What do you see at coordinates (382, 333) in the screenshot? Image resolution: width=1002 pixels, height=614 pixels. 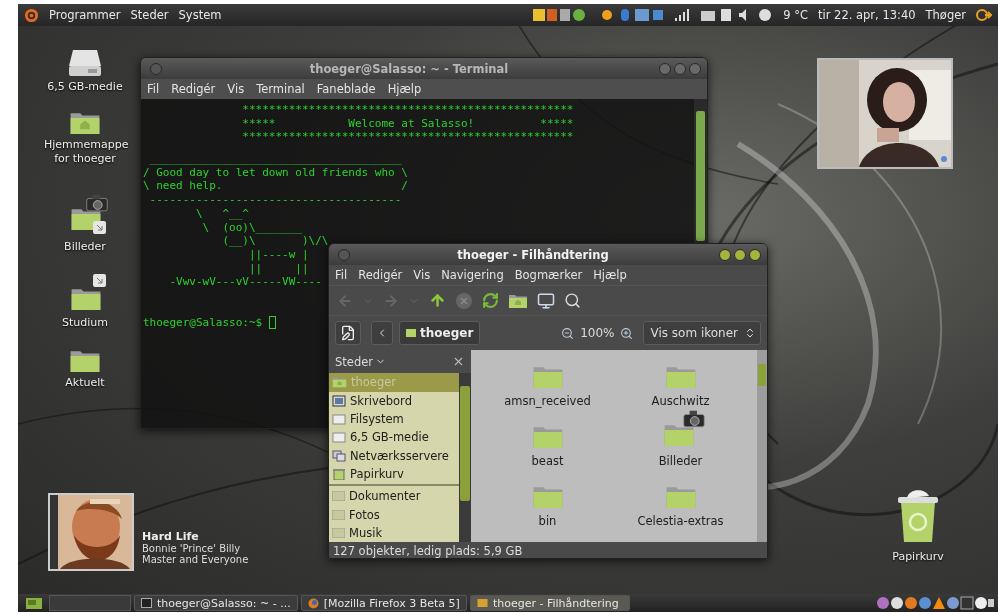 I see `path-back-button` at bounding box center [382, 333].